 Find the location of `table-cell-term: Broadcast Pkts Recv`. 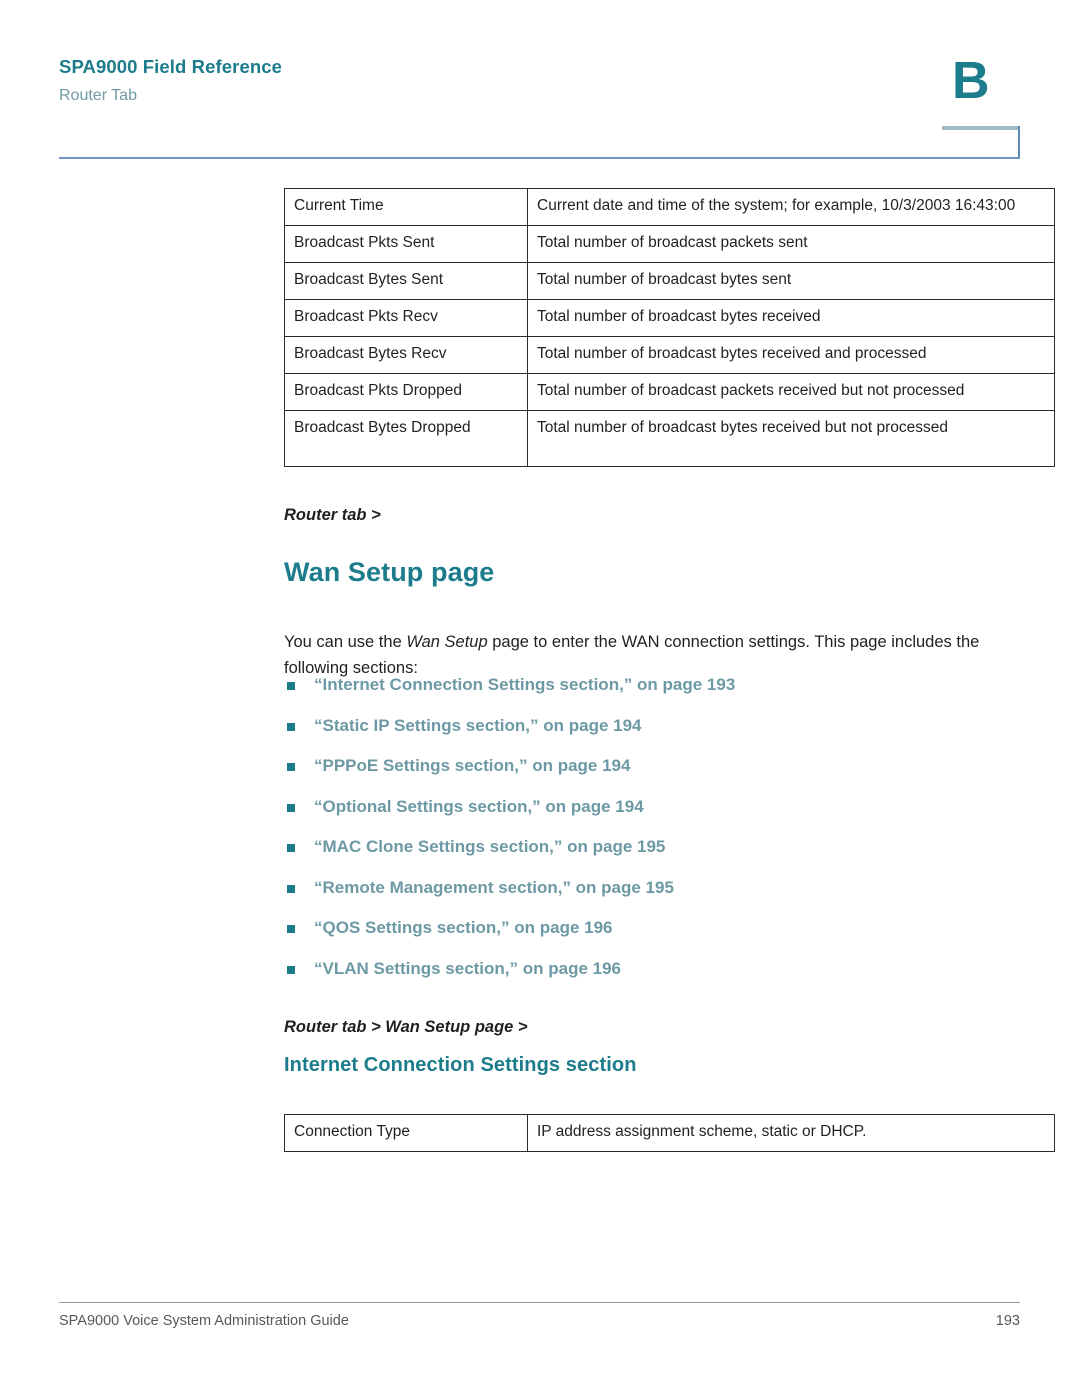

table-cell-term: Broadcast Pkts Recv is located at coordinates (406, 317).